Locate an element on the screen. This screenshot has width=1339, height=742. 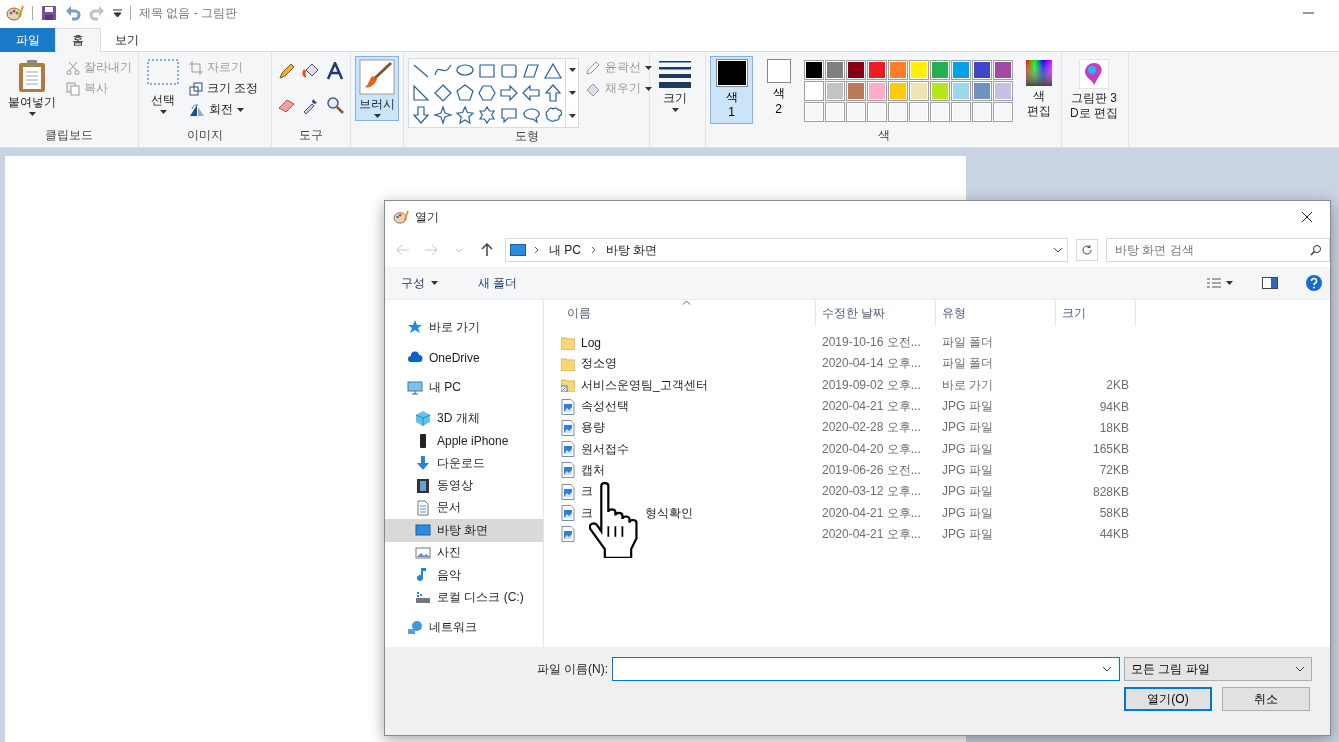
customize-caret-icon is located at coordinates (117, 13).